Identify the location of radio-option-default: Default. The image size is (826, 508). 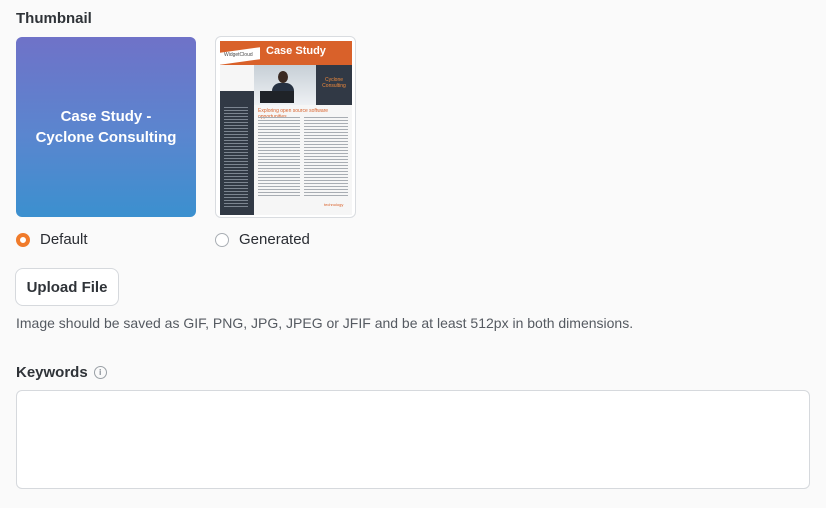
(52, 239).